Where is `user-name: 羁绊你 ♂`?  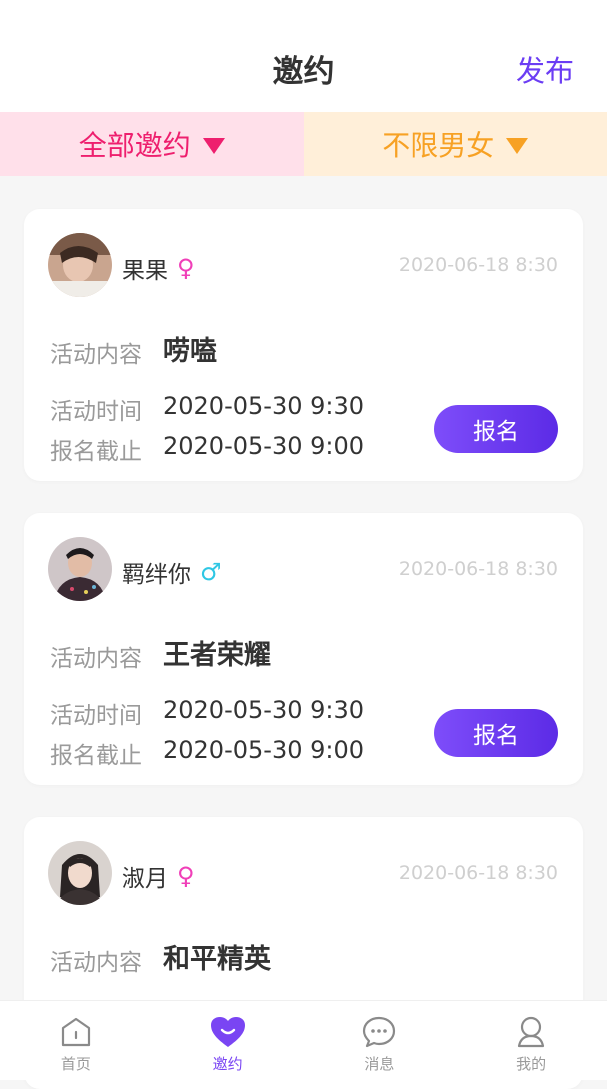
user-name: 羁绊你 ♂ is located at coordinates (172, 572).